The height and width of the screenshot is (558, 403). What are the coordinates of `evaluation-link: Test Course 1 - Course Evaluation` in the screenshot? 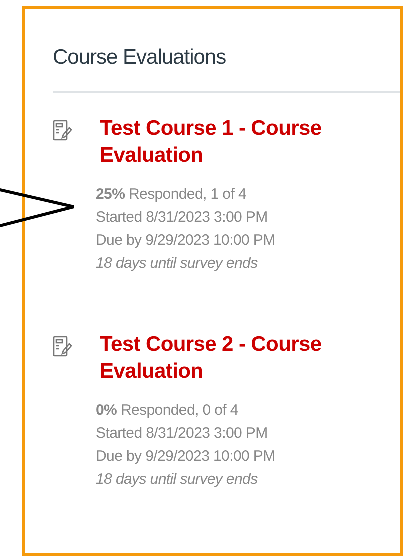 It's located at (225, 142).